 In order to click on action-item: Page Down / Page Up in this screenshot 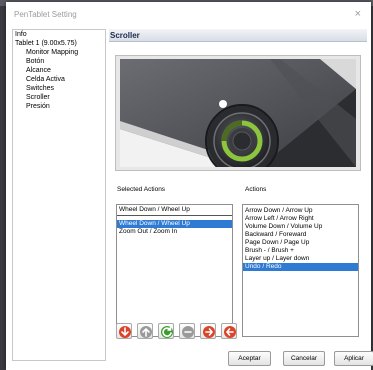, I will do `click(300, 243)`.